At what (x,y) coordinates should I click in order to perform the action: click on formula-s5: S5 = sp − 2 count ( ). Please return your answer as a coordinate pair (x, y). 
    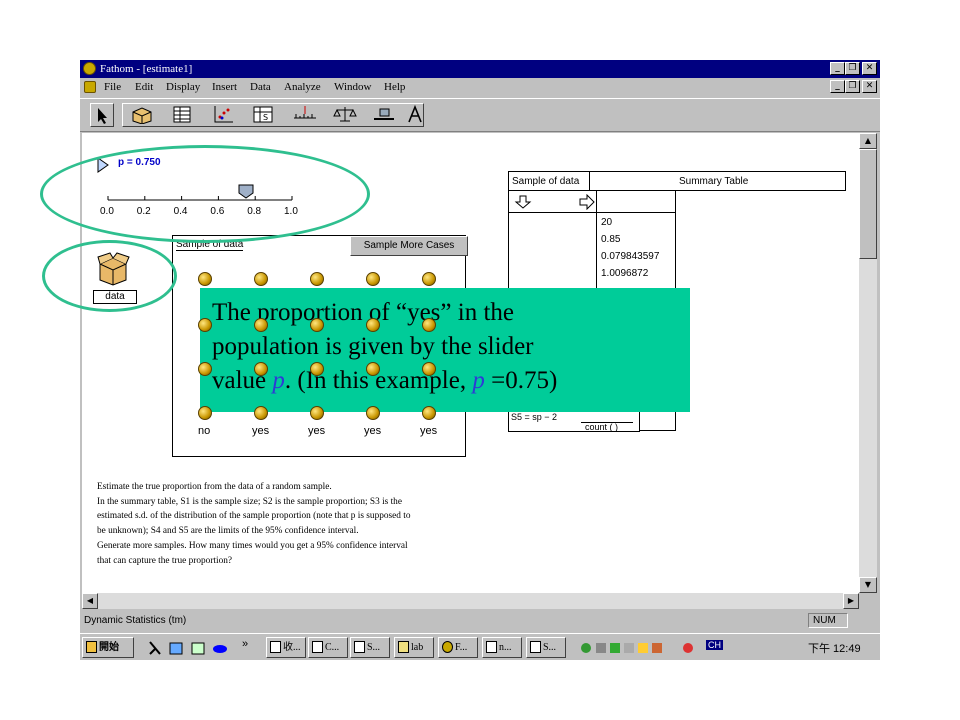
    Looking at the image, I should click on (574, 421).